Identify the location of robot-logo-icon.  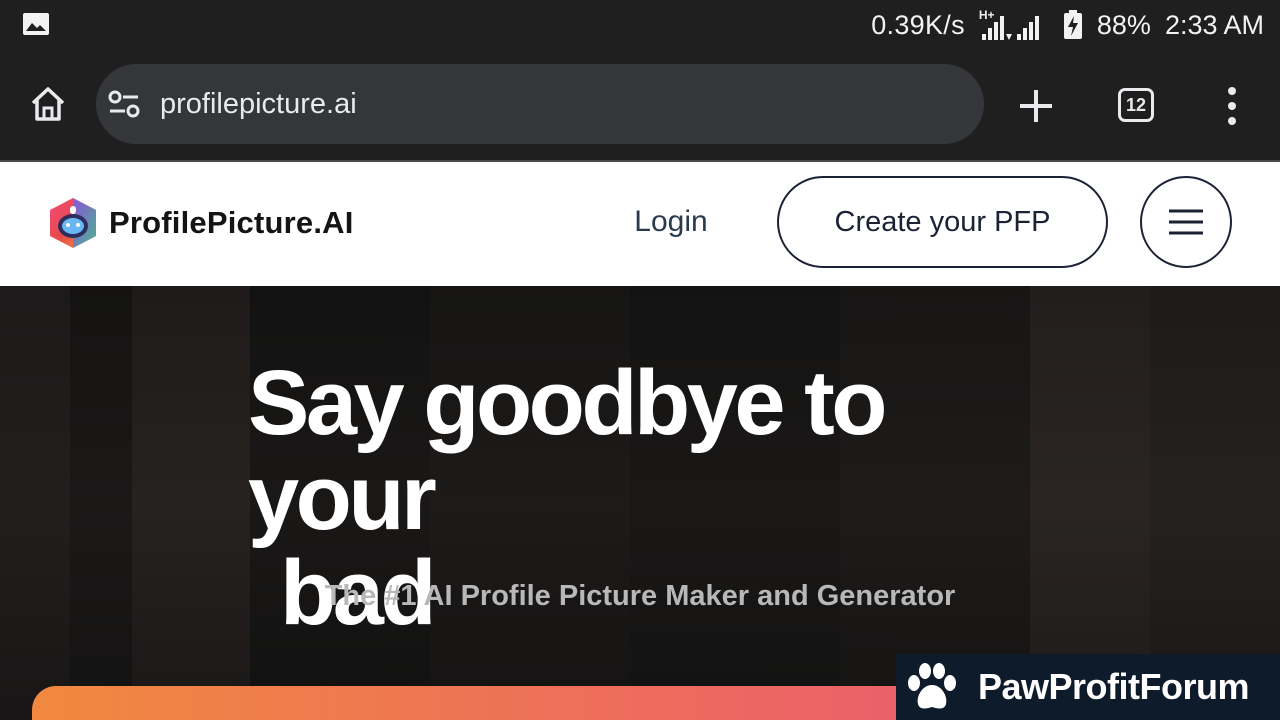
(73, 223).